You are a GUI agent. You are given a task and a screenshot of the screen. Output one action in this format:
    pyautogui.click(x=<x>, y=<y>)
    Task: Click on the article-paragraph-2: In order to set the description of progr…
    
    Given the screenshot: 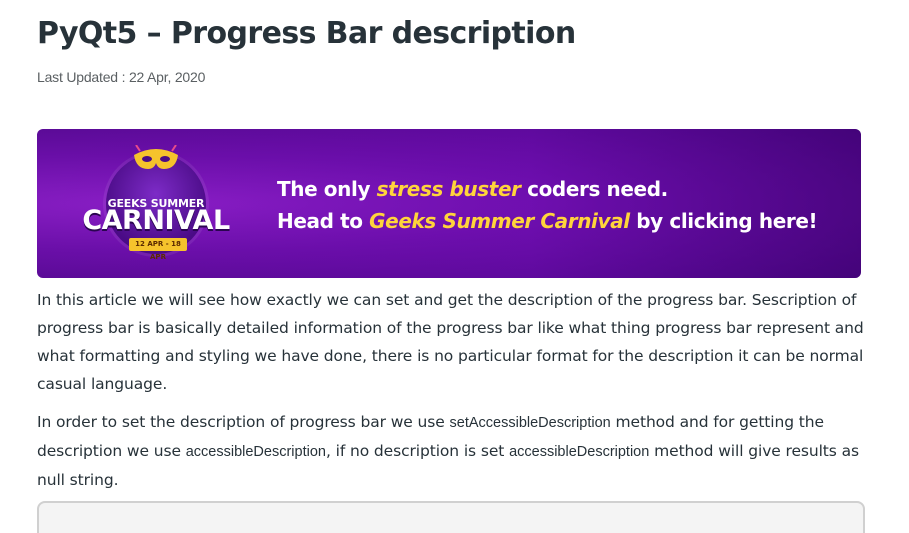 What is the action you would take?
    pyautogui.click(x=448, y=451)
    